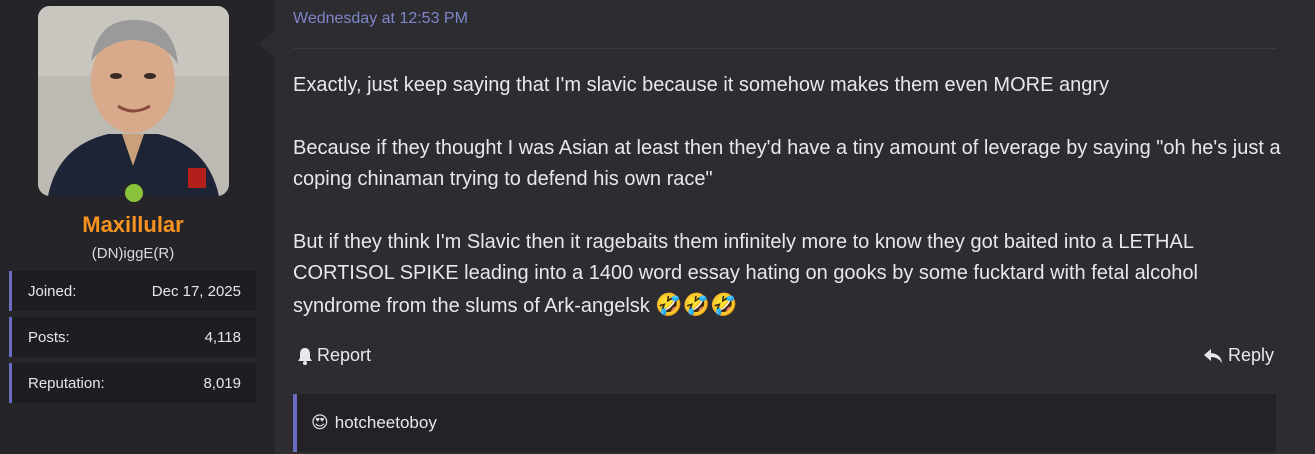  Describe the element at coordinates (222, 337) in the screenshot. I see `stat-value: 4,118` at that location.